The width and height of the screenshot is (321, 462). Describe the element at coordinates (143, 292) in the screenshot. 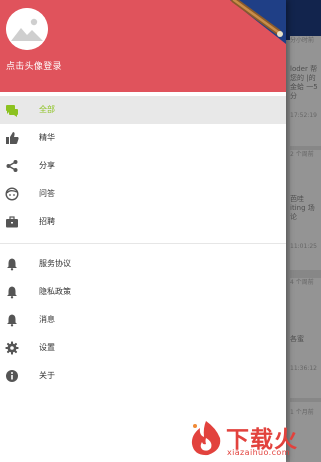

I see `menu-item-privacy: 隐私政策` at that location.